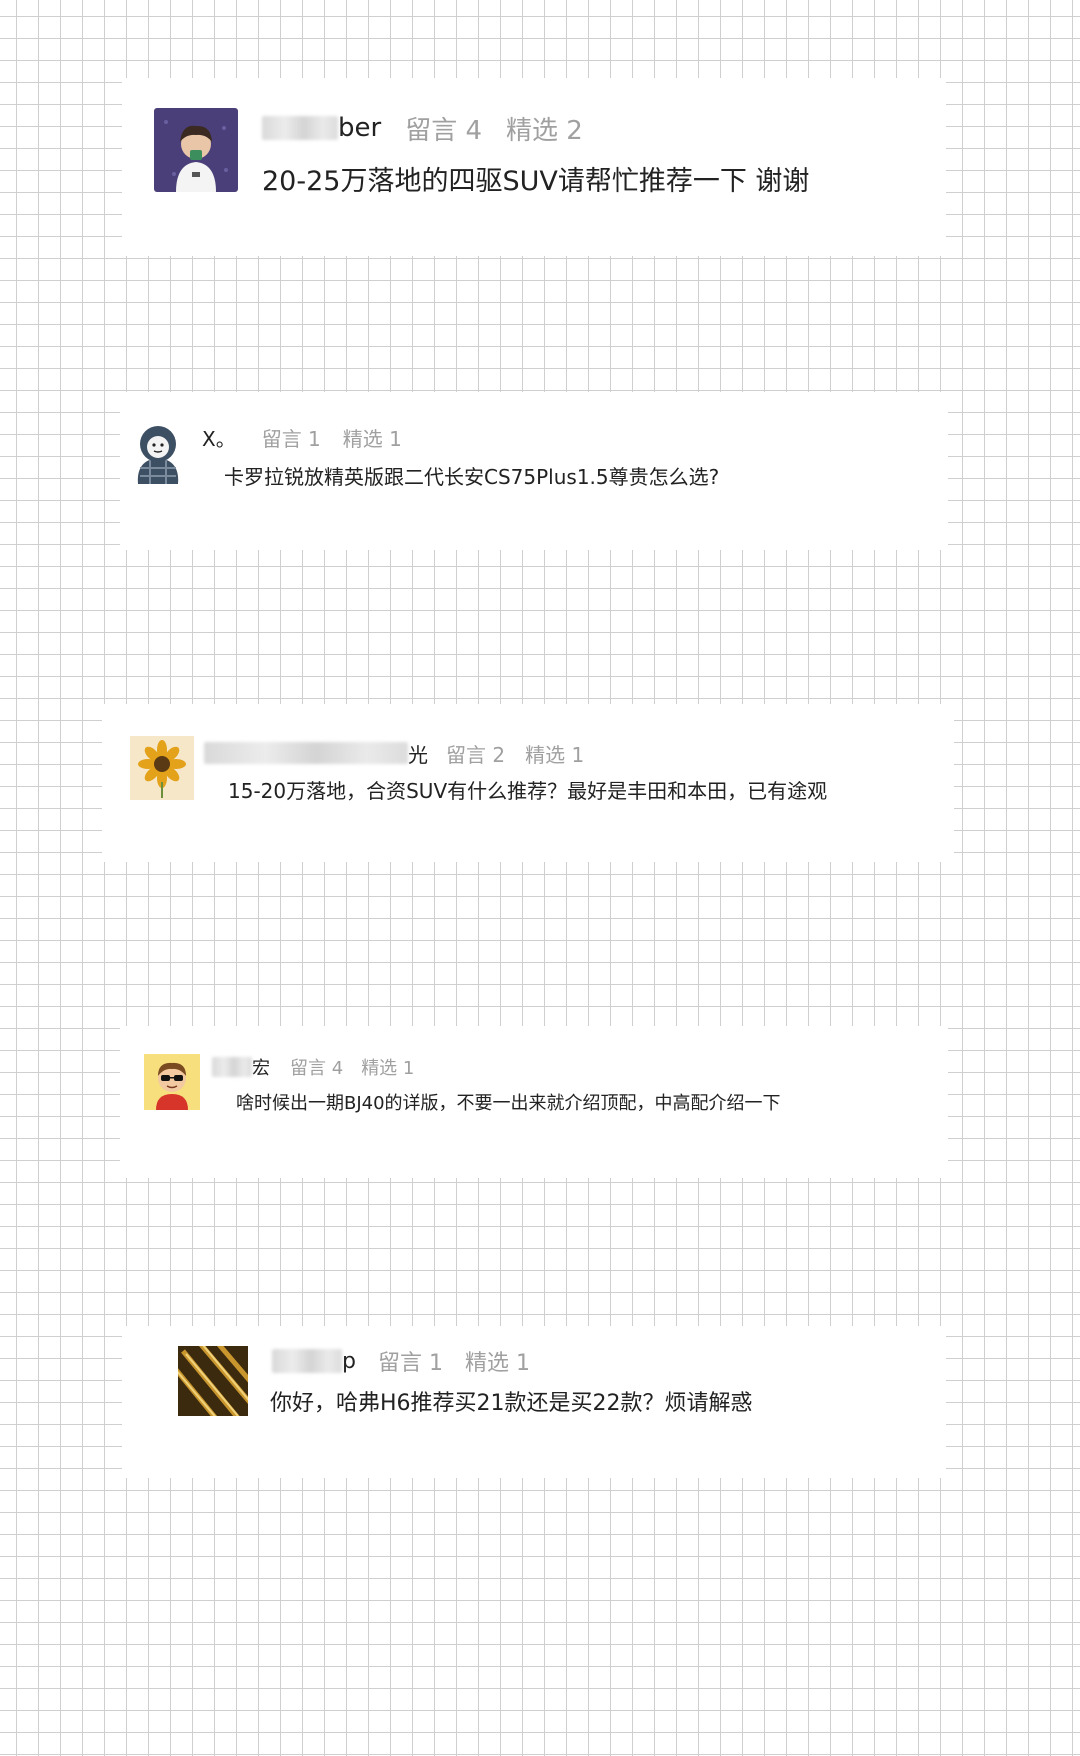  What do you see at coordinates (359, 128) in the screenshot?
I see `author-name: ber` at bounding box center [359, 128].